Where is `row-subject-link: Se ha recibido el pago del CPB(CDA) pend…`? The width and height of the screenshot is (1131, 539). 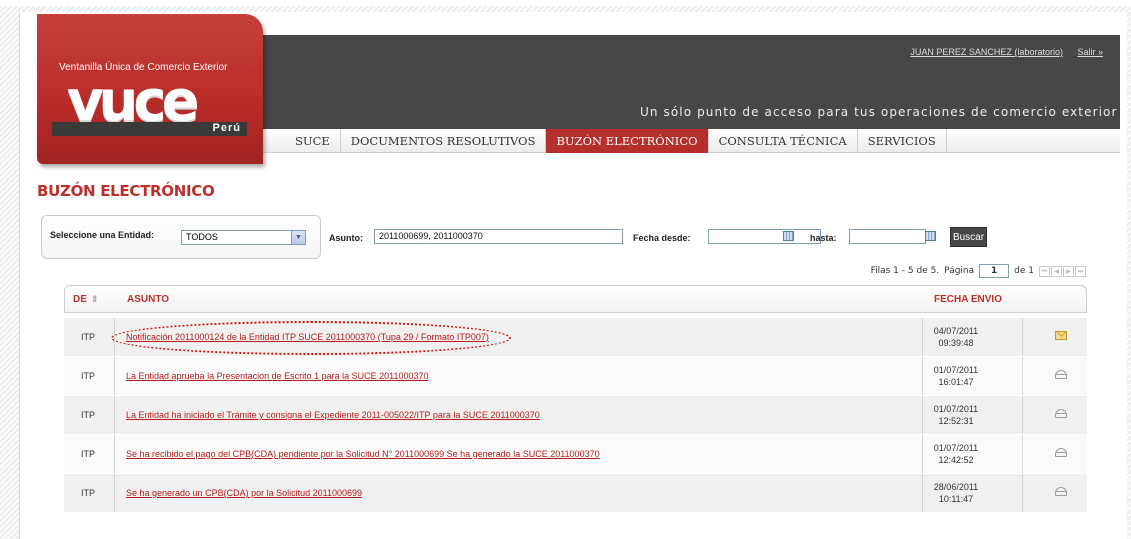 row-subject-link: Se ha recibido el pago del CPB(CDA) pend… is located at coordinates (363, 454).